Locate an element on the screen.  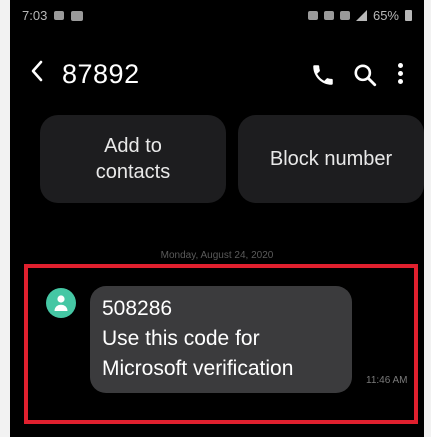
status-time: 7:03 is located at coordinates (35, 15).